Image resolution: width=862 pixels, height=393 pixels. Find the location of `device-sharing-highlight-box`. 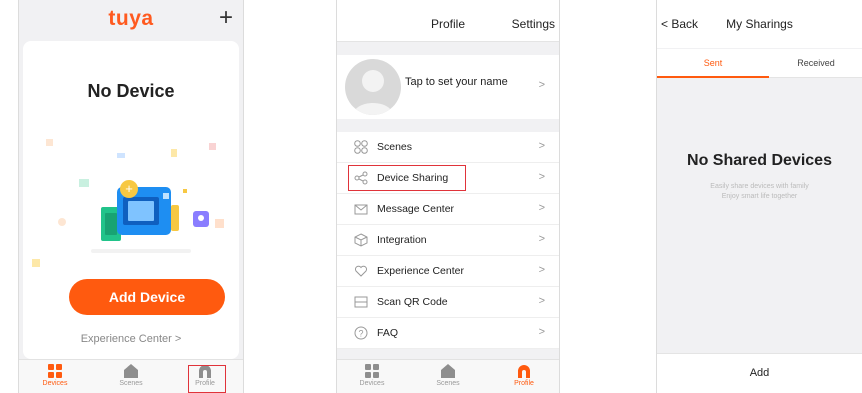

device-sharing-highlight-box is located at coordinates (407, 178).